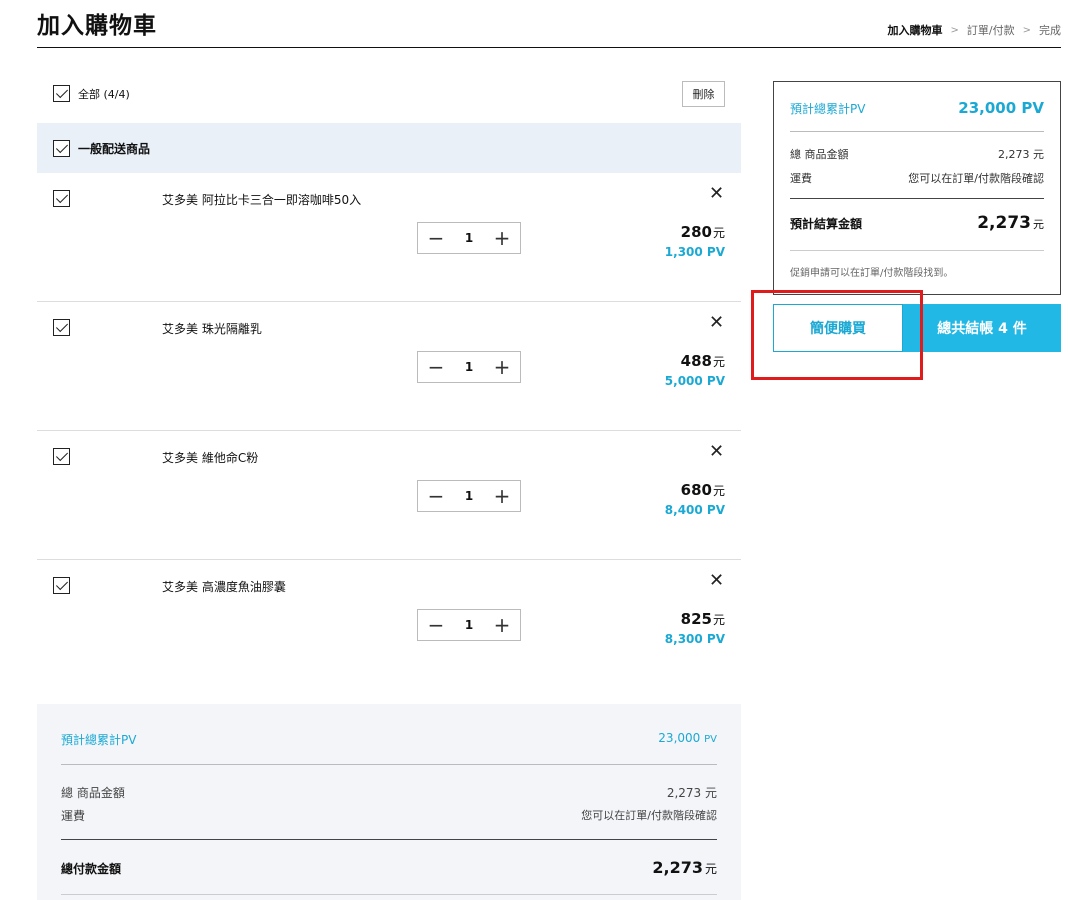  Describe the element at coordinates (702, 232) in the screenshot. I see `item-price: 280元` at that location.